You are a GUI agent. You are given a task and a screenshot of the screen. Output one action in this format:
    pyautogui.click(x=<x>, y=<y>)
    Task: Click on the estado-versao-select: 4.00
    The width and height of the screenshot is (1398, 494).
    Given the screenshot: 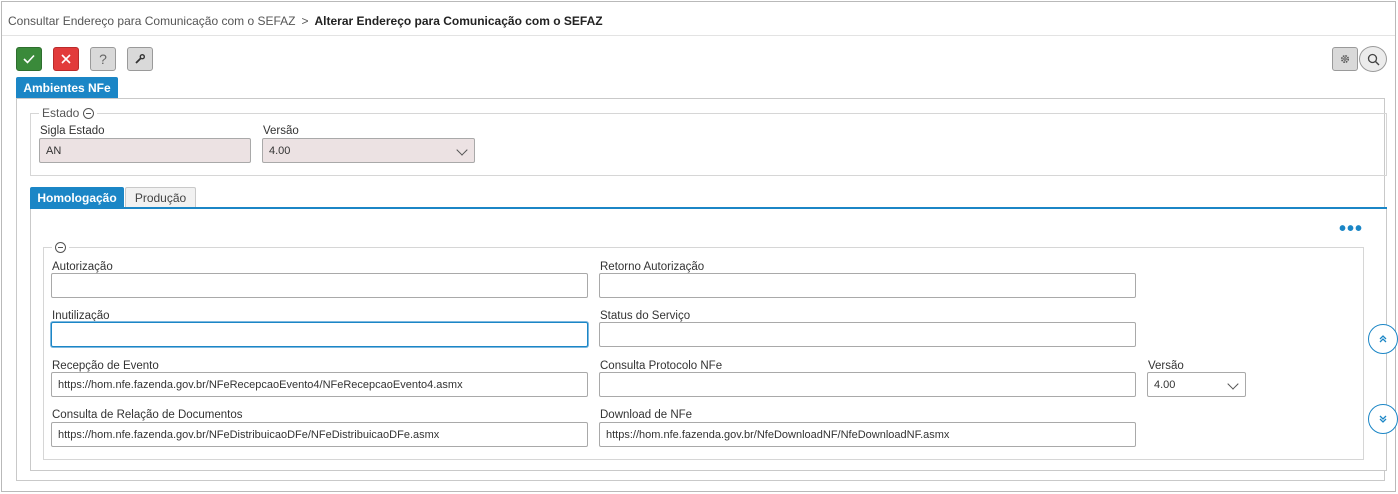 What is the action you would take?
    pyautogui.click(x=368, y=150)
    